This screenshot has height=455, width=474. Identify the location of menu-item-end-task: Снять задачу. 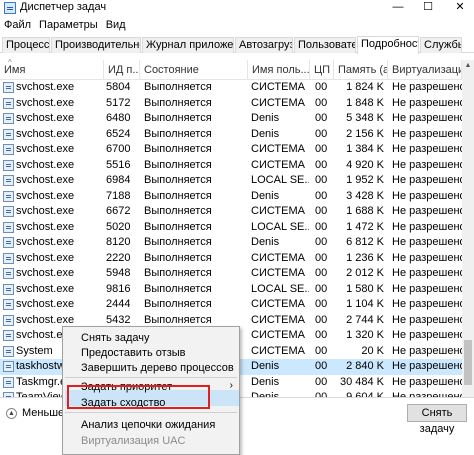
(115, 338).